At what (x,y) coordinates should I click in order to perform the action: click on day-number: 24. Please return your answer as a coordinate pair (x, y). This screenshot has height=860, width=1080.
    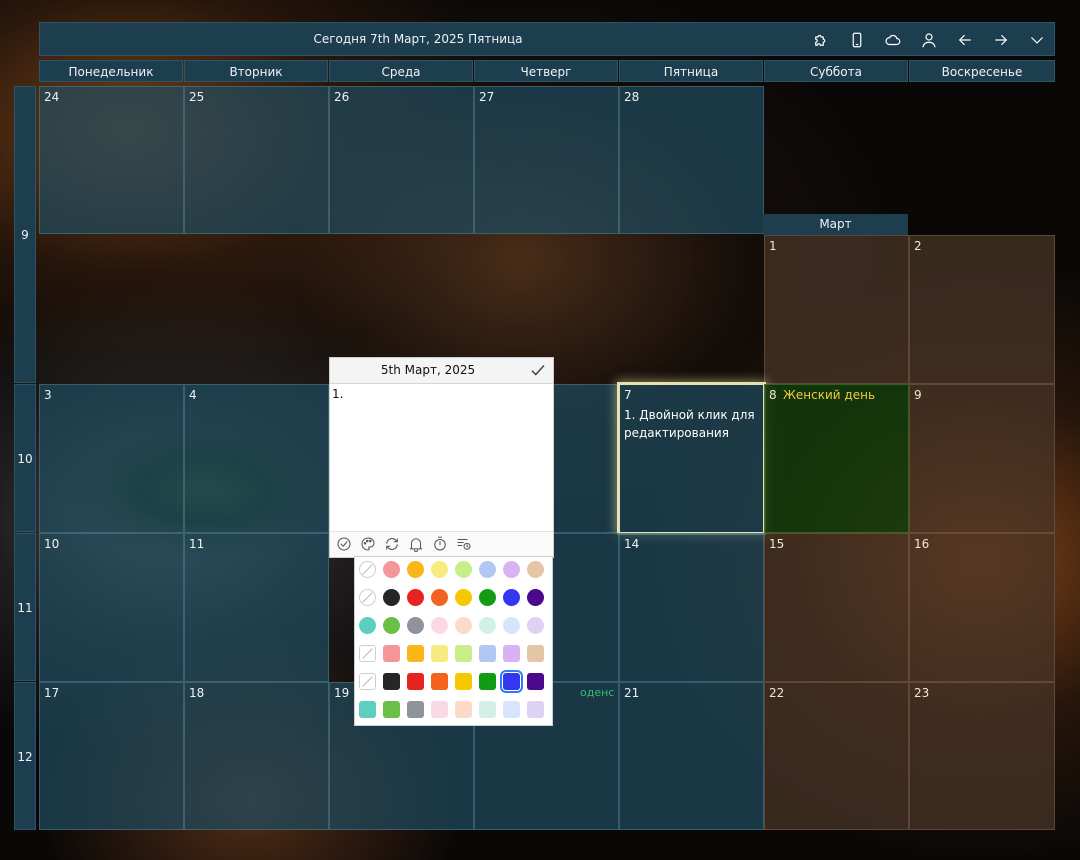
    Looking at the image, I should click on (52, 97).